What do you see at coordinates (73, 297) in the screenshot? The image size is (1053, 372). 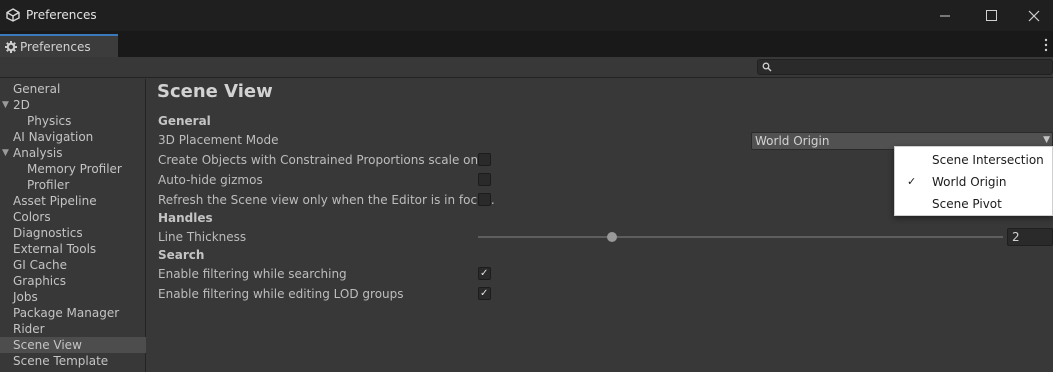 I see `sidebar-item-jobs: Jobs` at bounding box center [73, 297].